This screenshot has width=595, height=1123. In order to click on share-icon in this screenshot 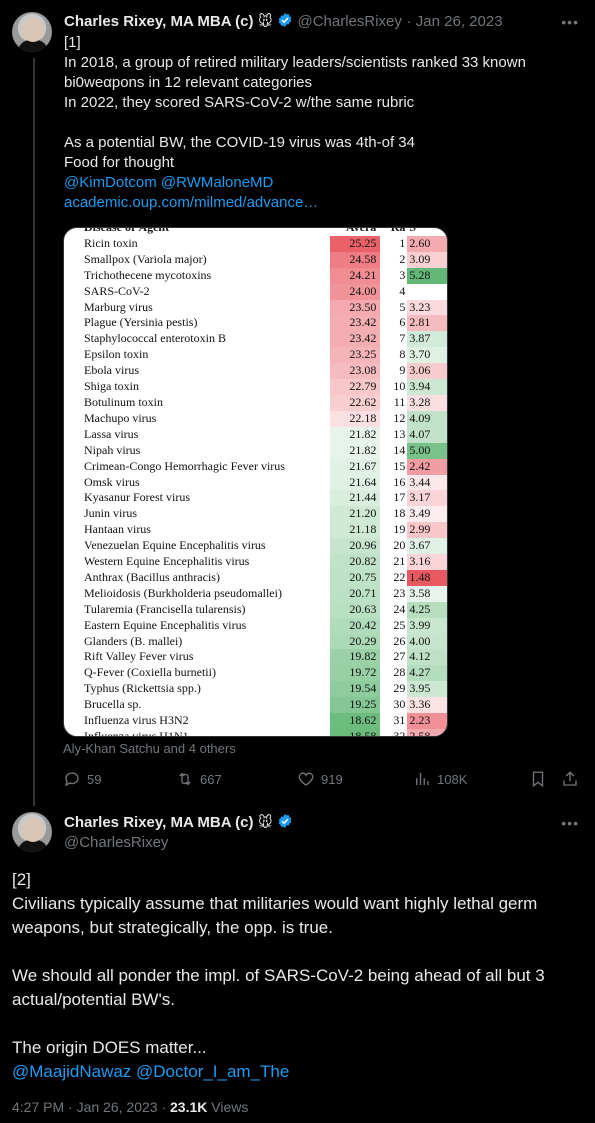, I will do `click(570, 778)`.